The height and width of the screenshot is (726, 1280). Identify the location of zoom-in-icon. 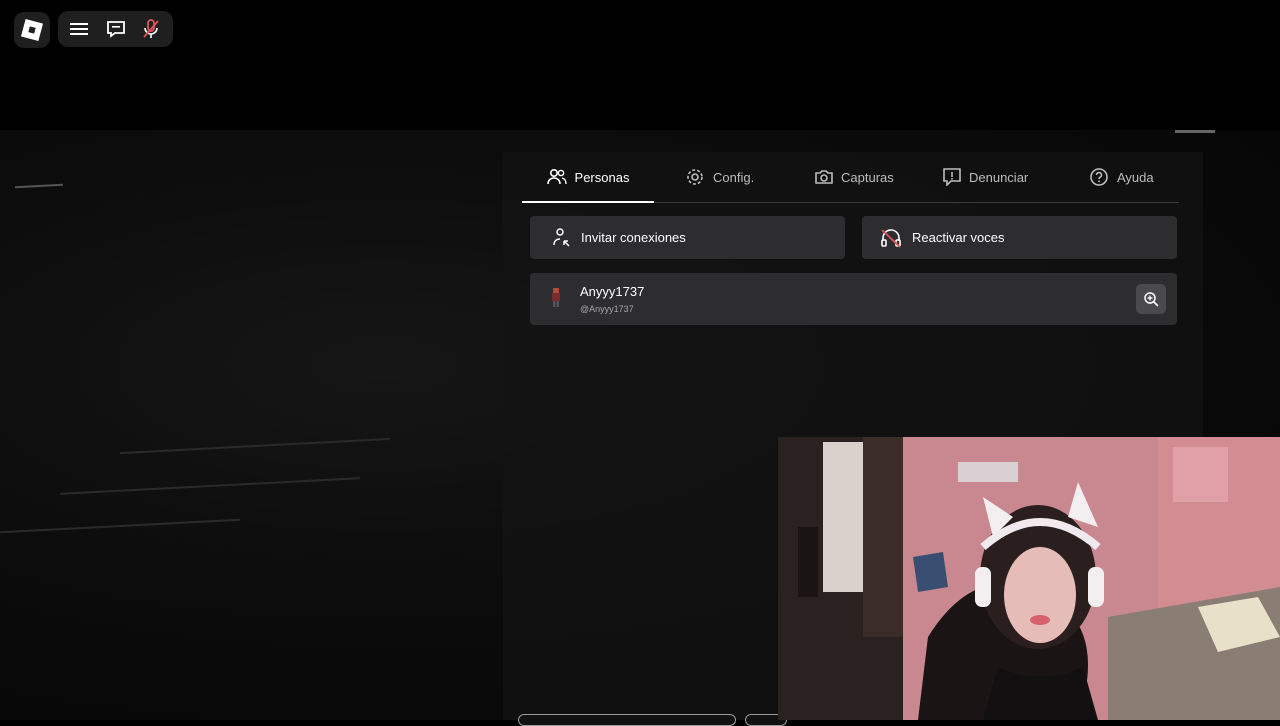
(1151, 299).